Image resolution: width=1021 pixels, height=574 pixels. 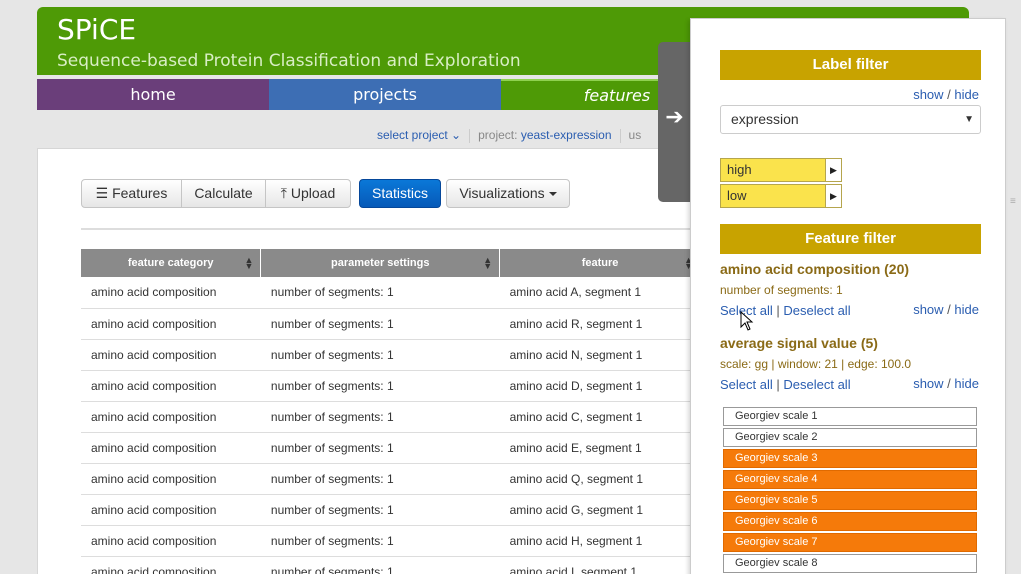 I want to click on select-project-dropdown: select project ⌄, so click(x=419, y=135).